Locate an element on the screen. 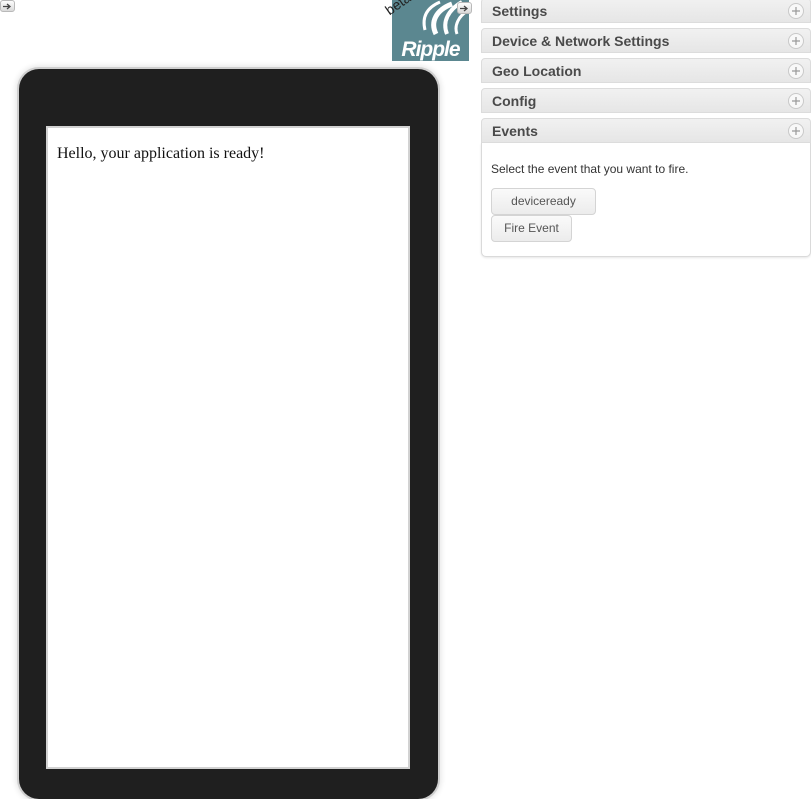 This screenshot has width=811, height=799. events-description: Select the event that you want to fire. is located at coordinates (590, 169).